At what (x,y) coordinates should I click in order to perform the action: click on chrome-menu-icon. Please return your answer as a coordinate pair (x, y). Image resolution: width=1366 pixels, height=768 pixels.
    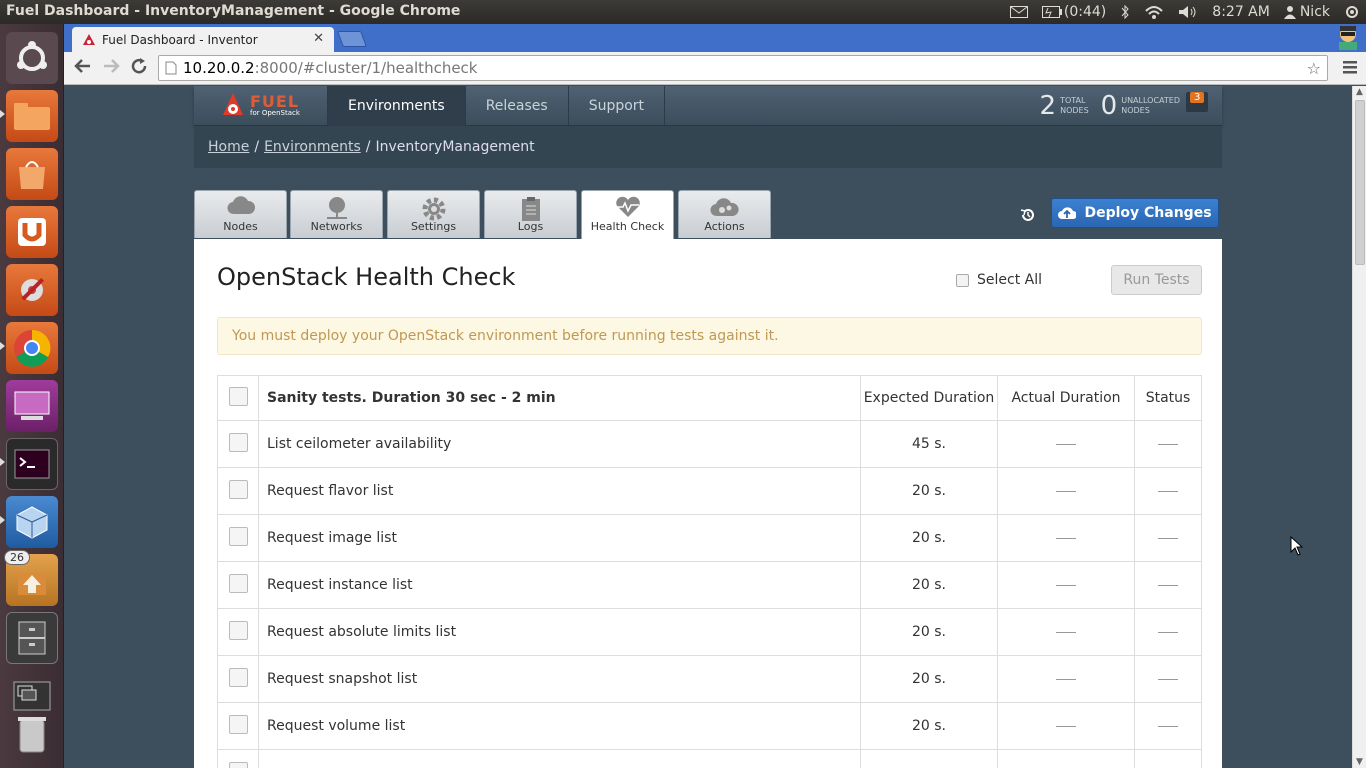
    Looking at the image, I should click on (1350, 69).